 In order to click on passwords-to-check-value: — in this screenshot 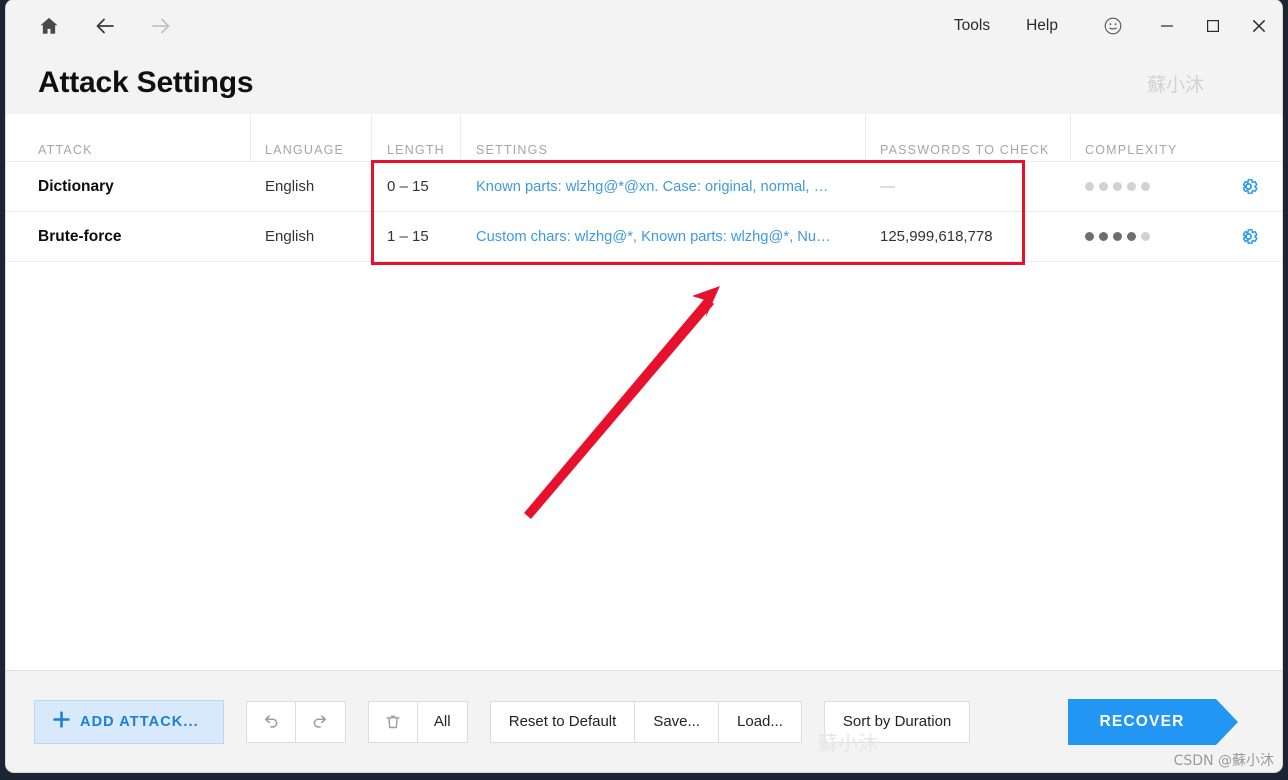, I will do `click(887, 186)`.